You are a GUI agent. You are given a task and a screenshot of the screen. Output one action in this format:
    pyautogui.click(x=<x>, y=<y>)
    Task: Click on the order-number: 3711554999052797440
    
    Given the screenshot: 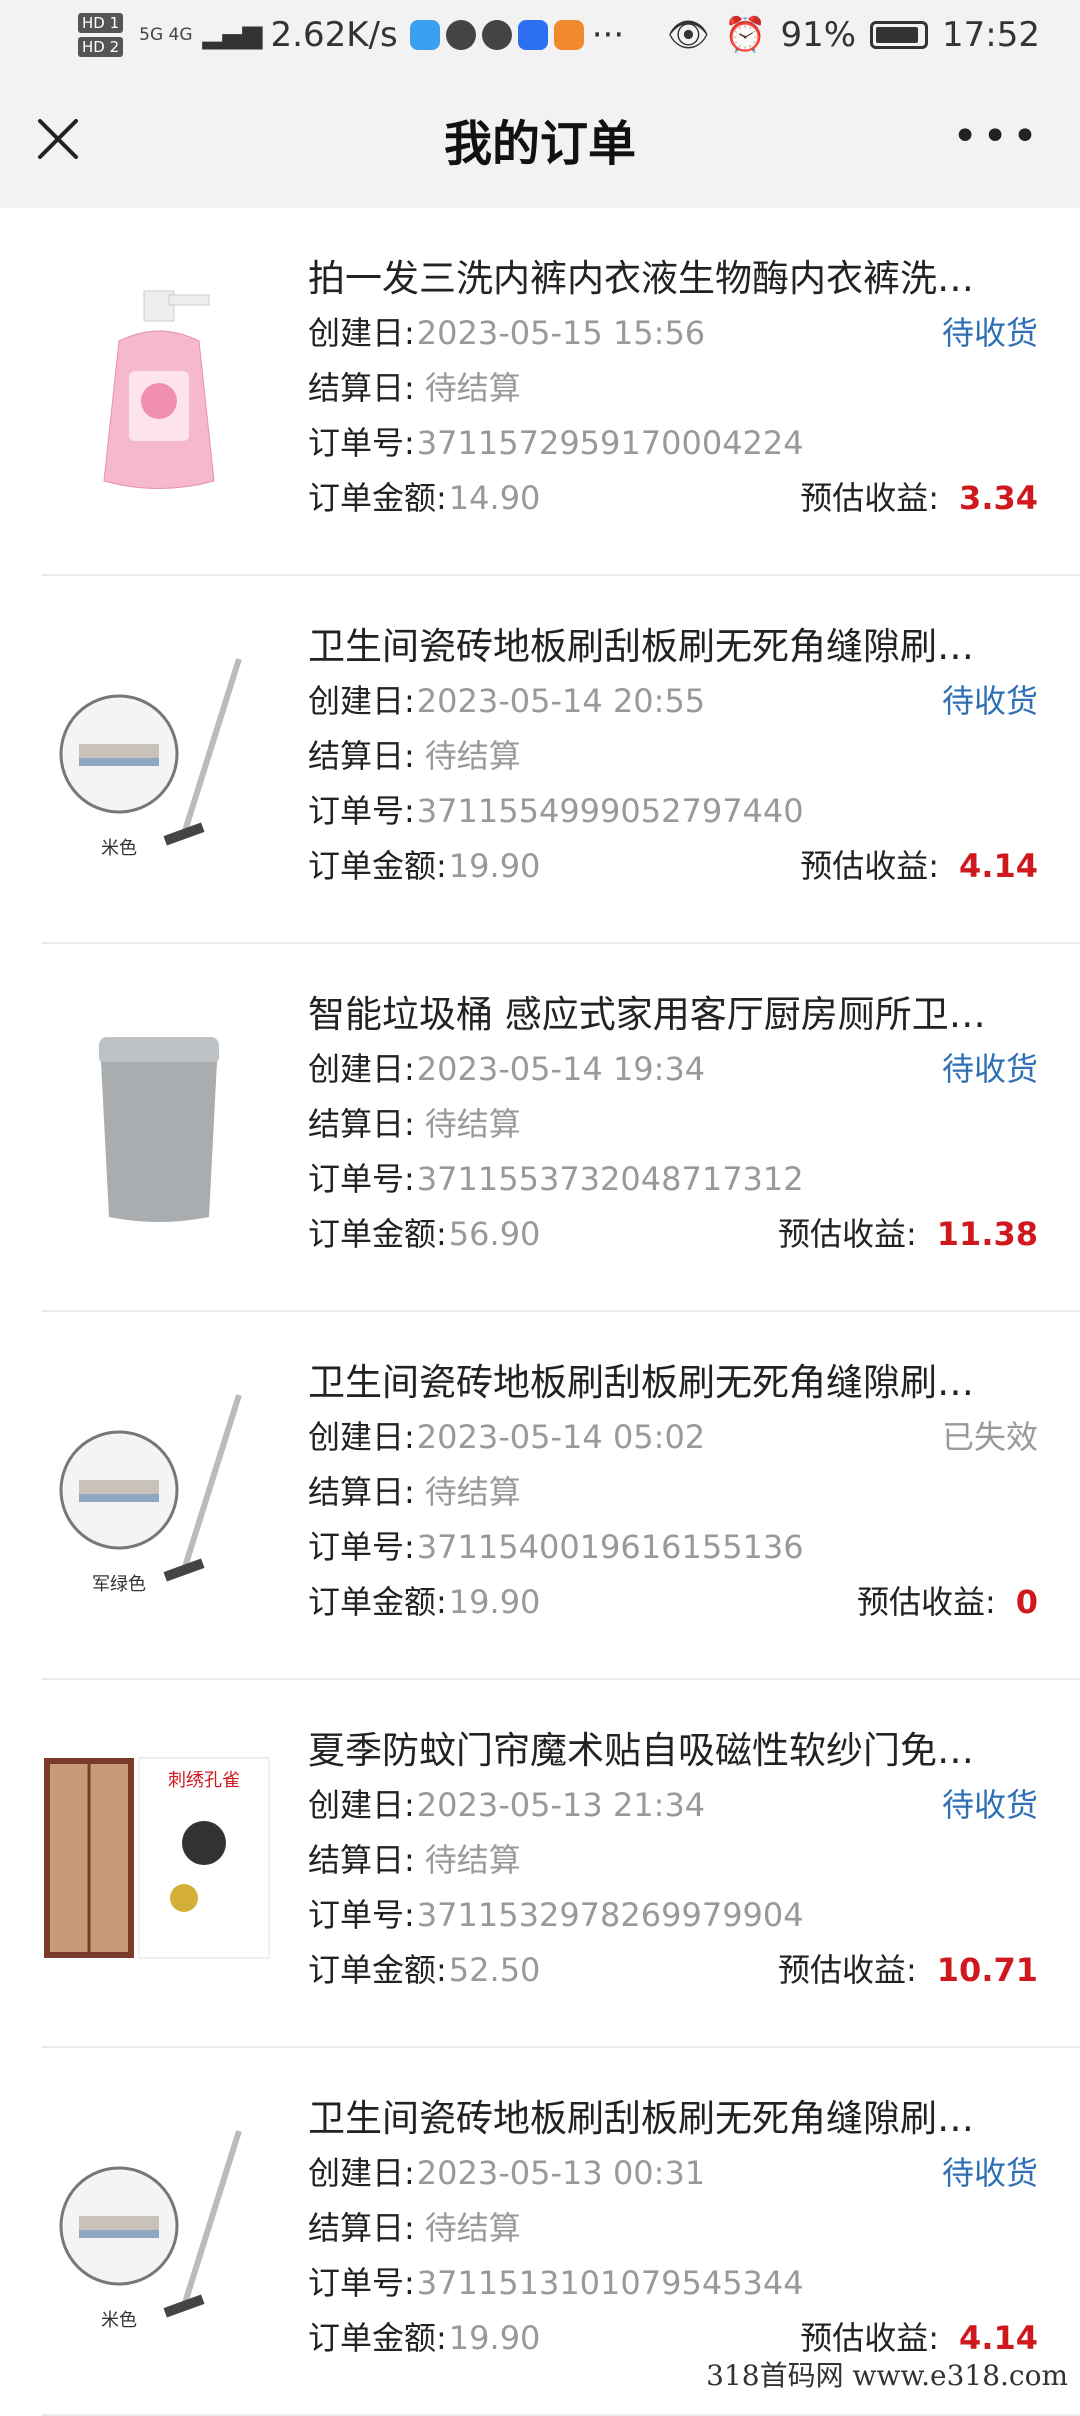 What is the action you would take?
    pyautogui.click(x=610, y=811)
    